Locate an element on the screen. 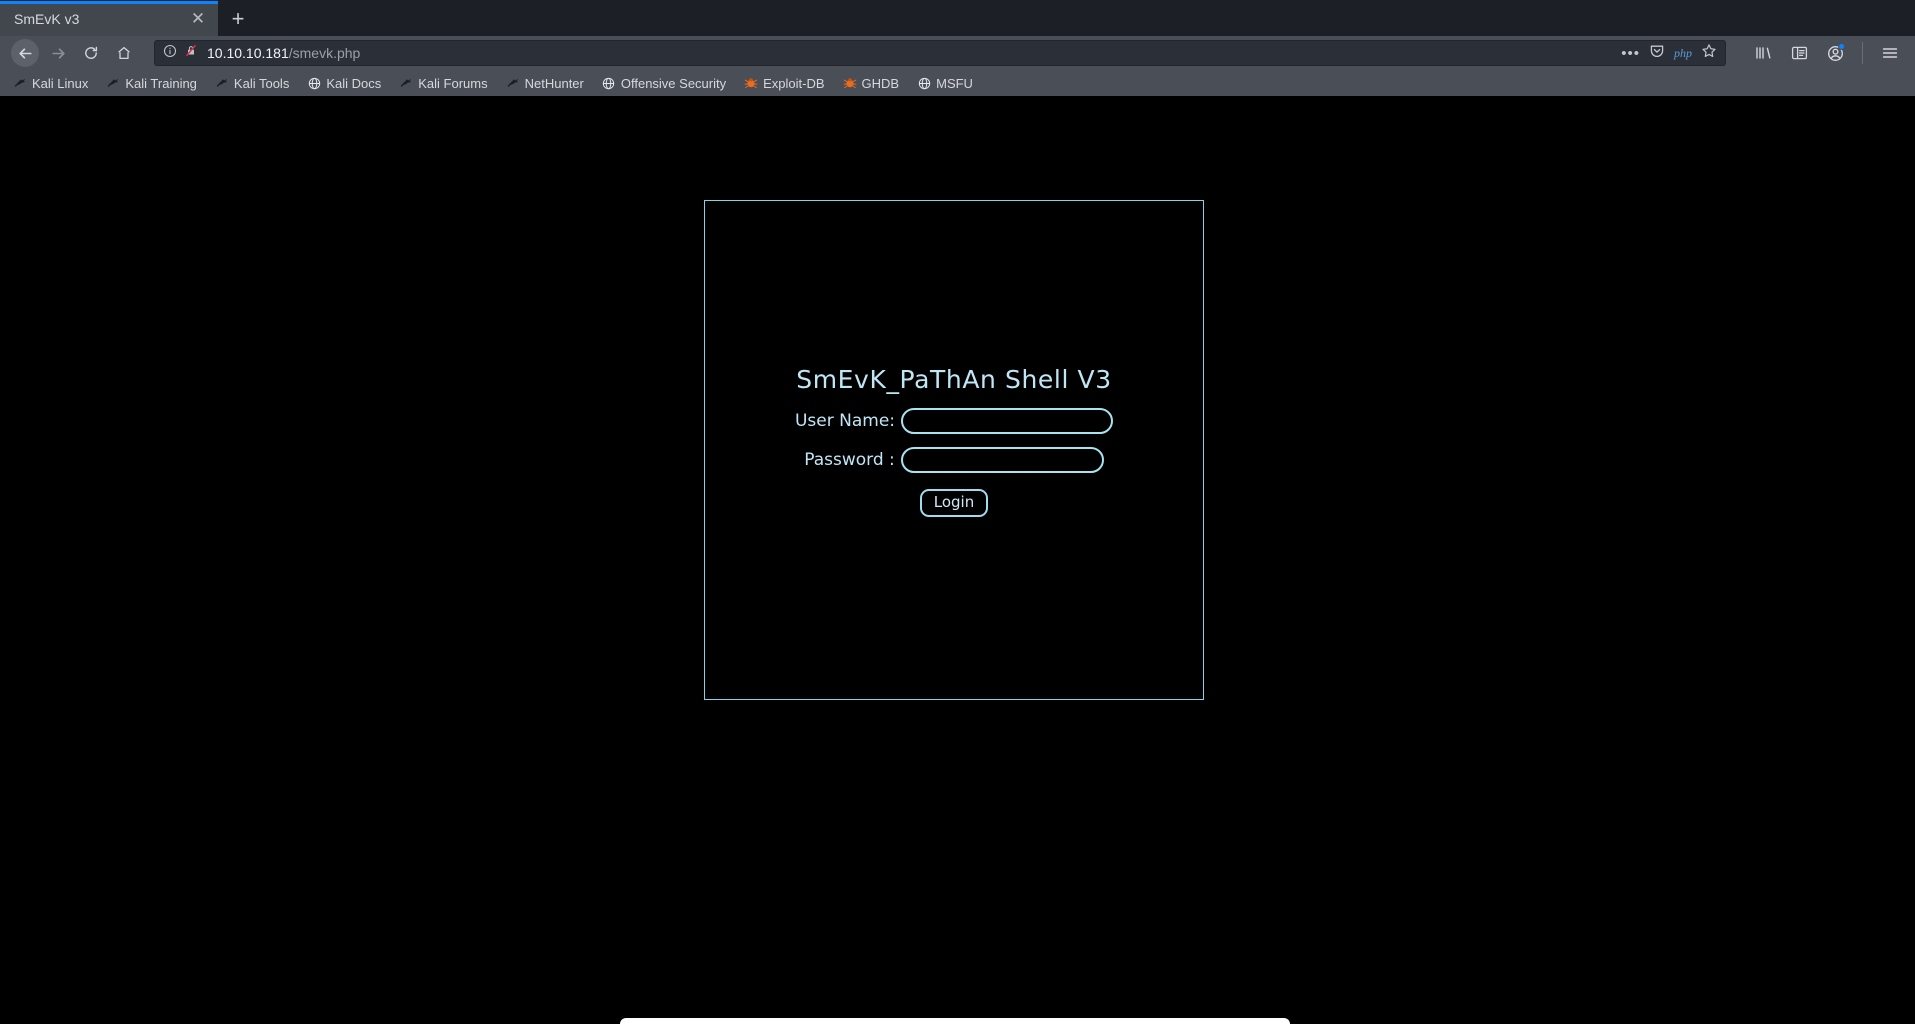  password-row: Password : is located at coordinates (954, 460).